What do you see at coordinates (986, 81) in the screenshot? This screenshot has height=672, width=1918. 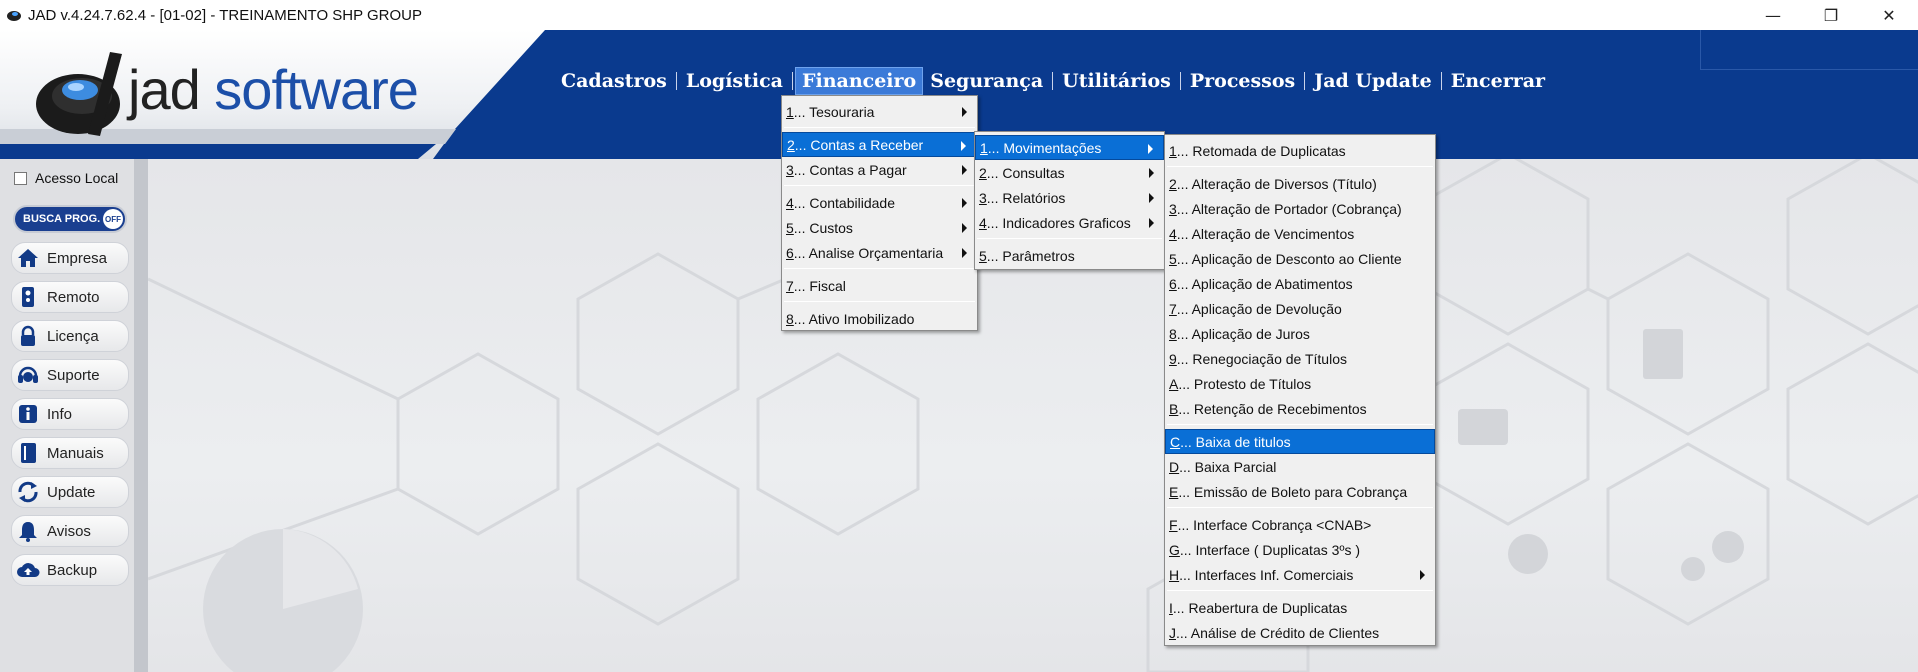 I see `menu-seguranca: Segurança` at bounding box center [986, 81].